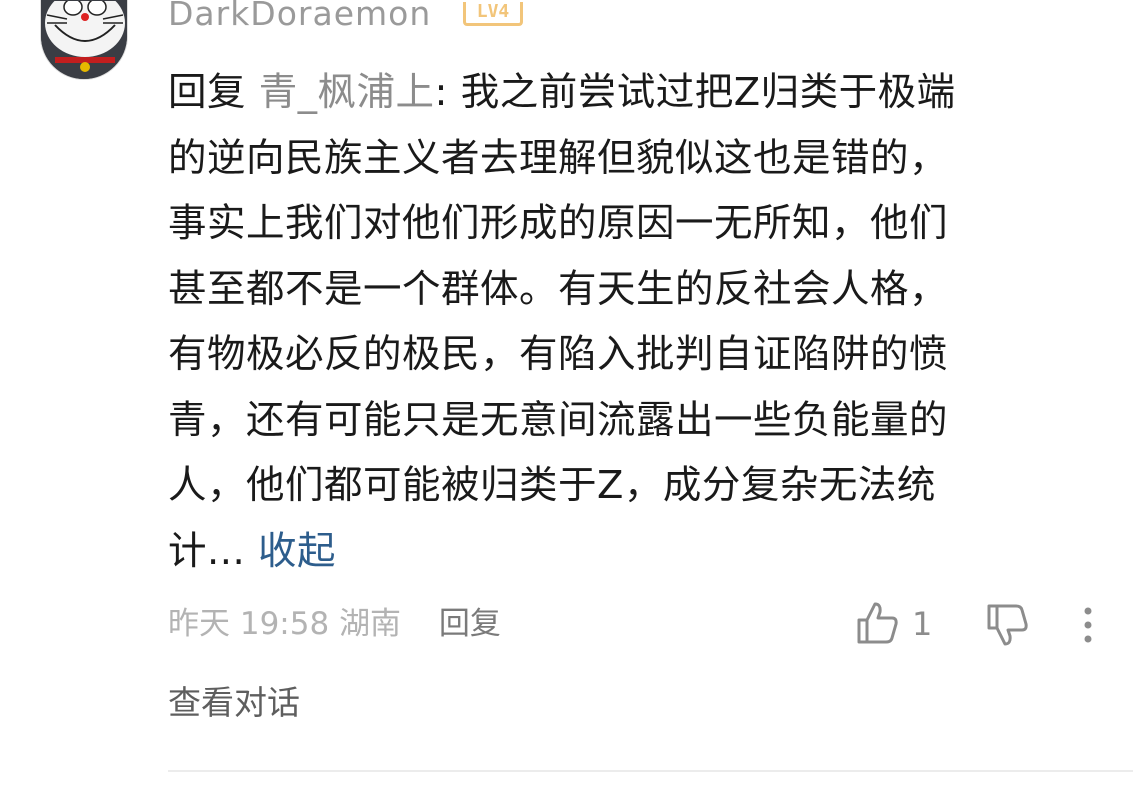  What do you see at coordinates (695, 92) in the screenshot?
I see `comment-line-text: : 我之前尝试过把Z归类于极端` at bounding box center [695, 92].